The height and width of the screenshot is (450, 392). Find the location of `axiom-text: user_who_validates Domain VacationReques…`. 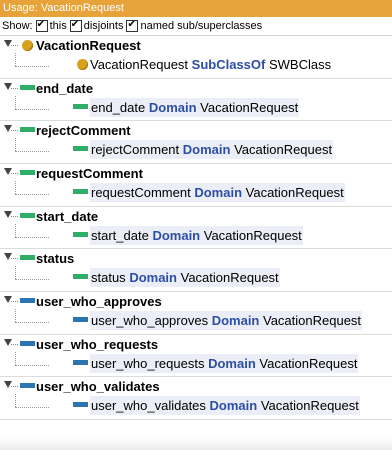

axiom-text: user_who_validates Domain VacationReques… is located at coordinates (225, 405).